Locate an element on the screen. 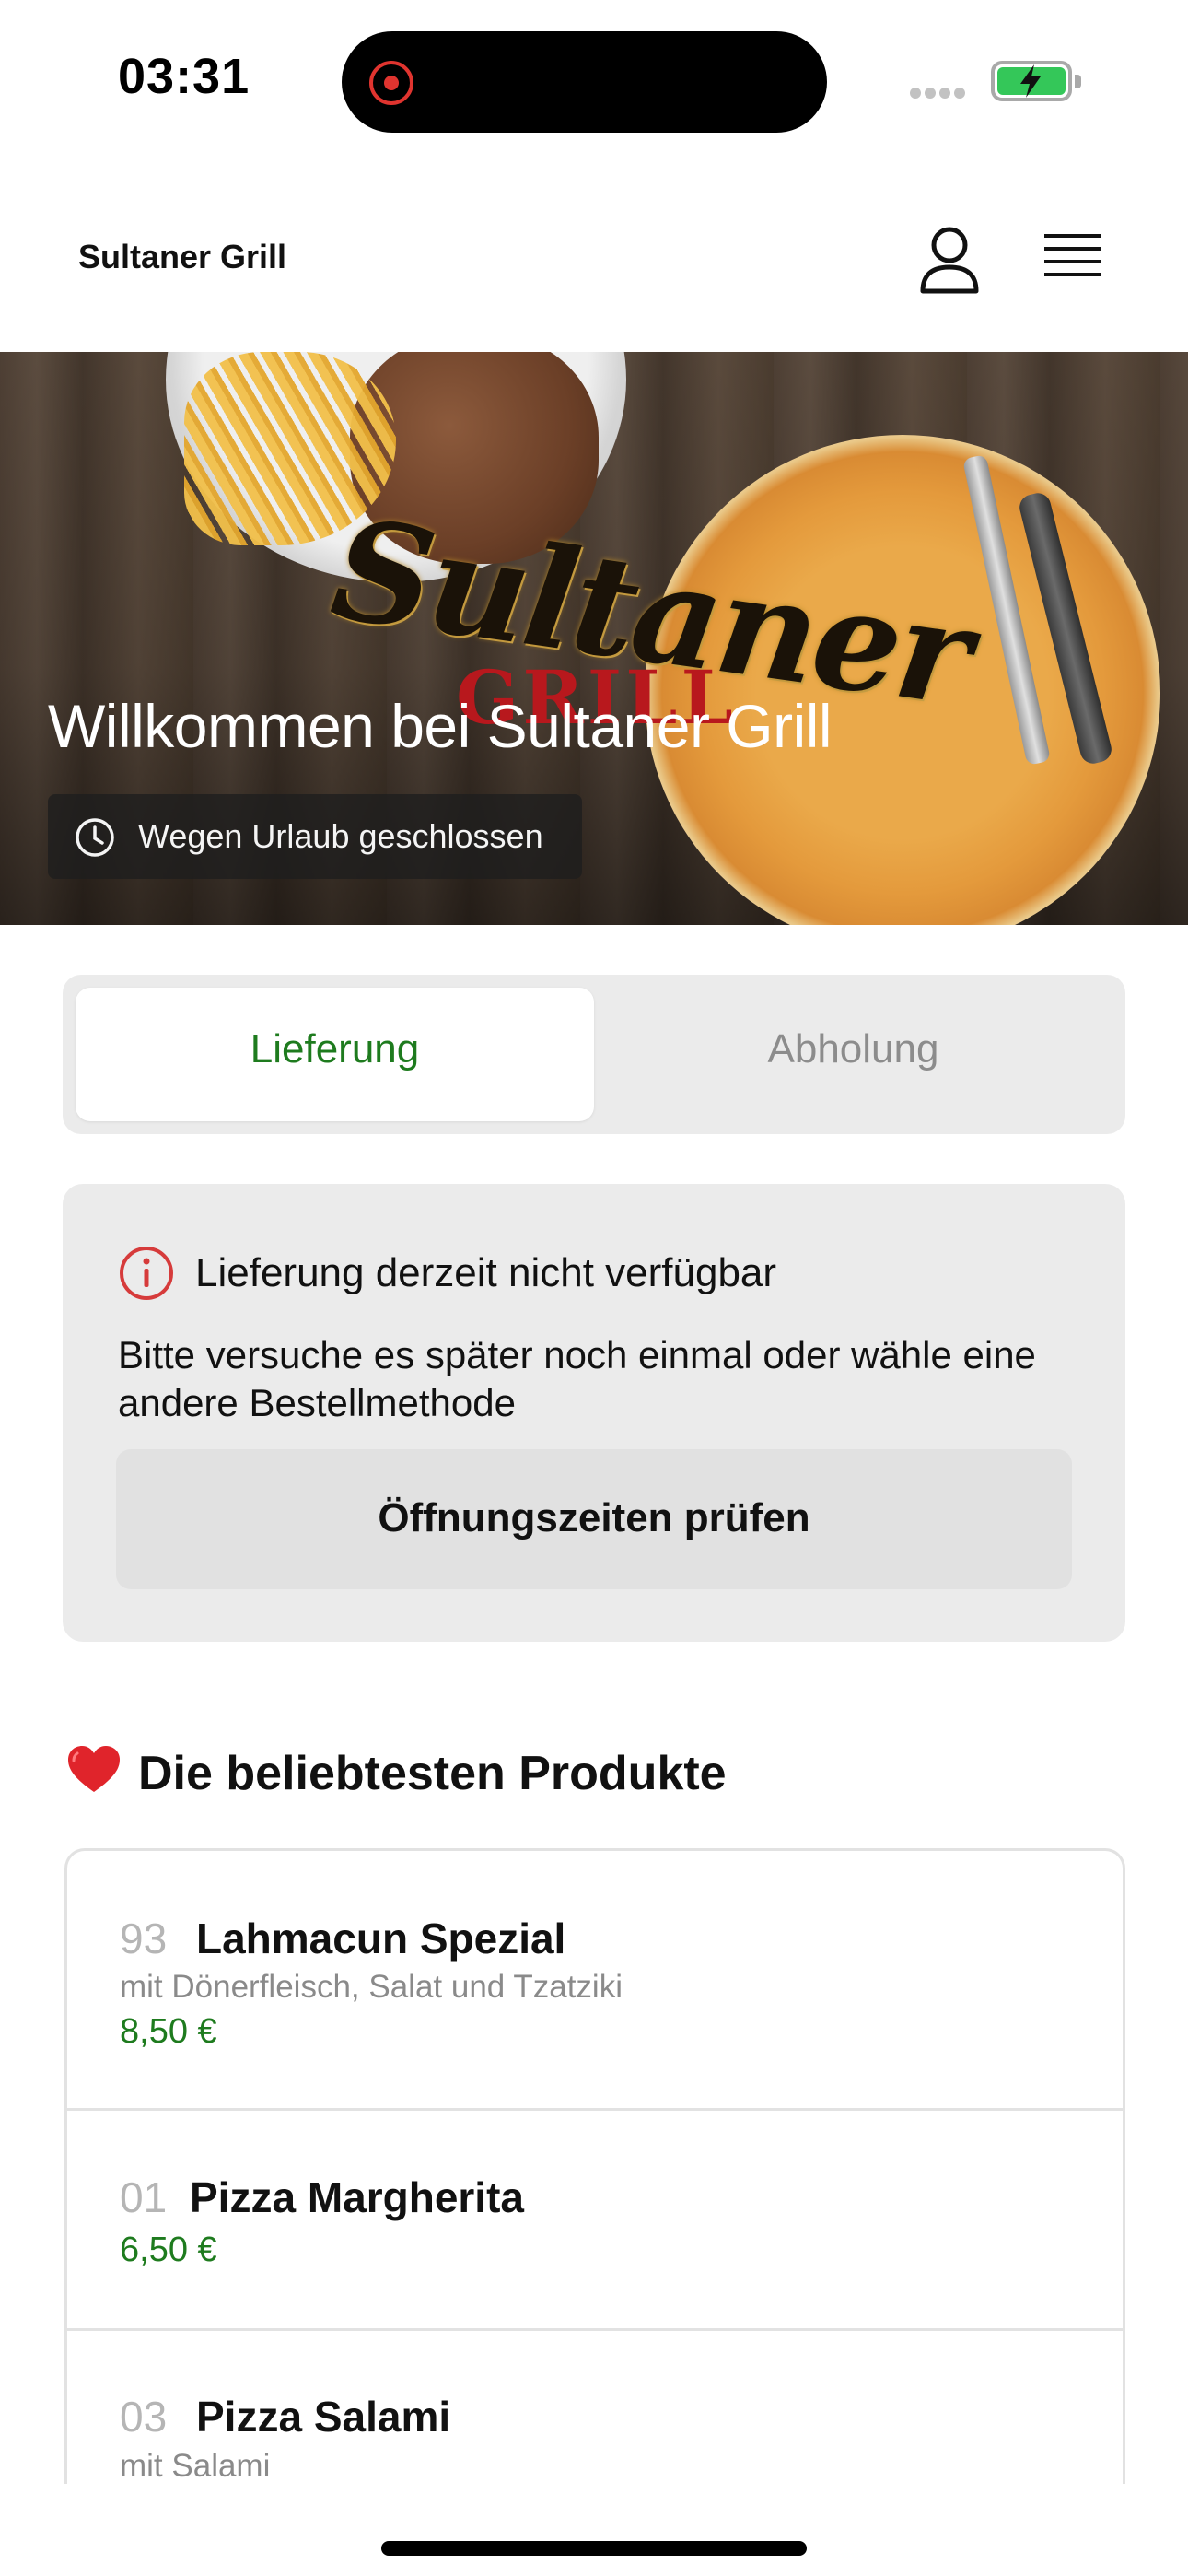 The width and height of the screenshot is (1188, 2576). heart-icon is located at coordinates (94, 1769).